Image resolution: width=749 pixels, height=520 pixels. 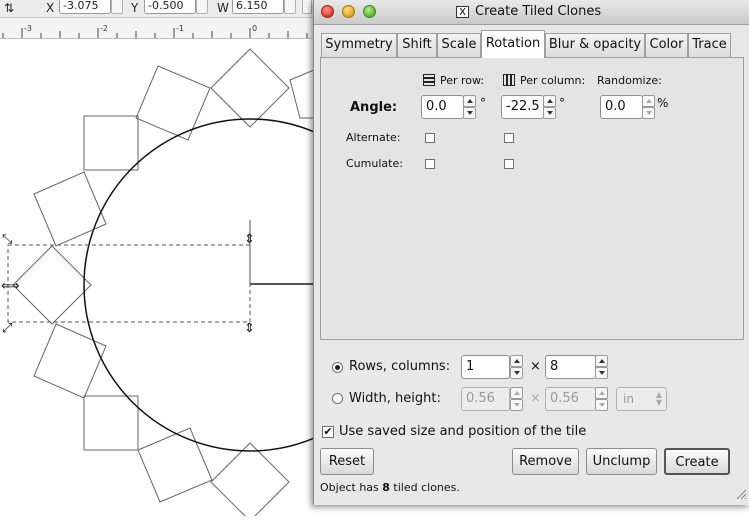 I want to click on dialog-titlebar: X Create Tiled Clones, so click(x=531, y=12).